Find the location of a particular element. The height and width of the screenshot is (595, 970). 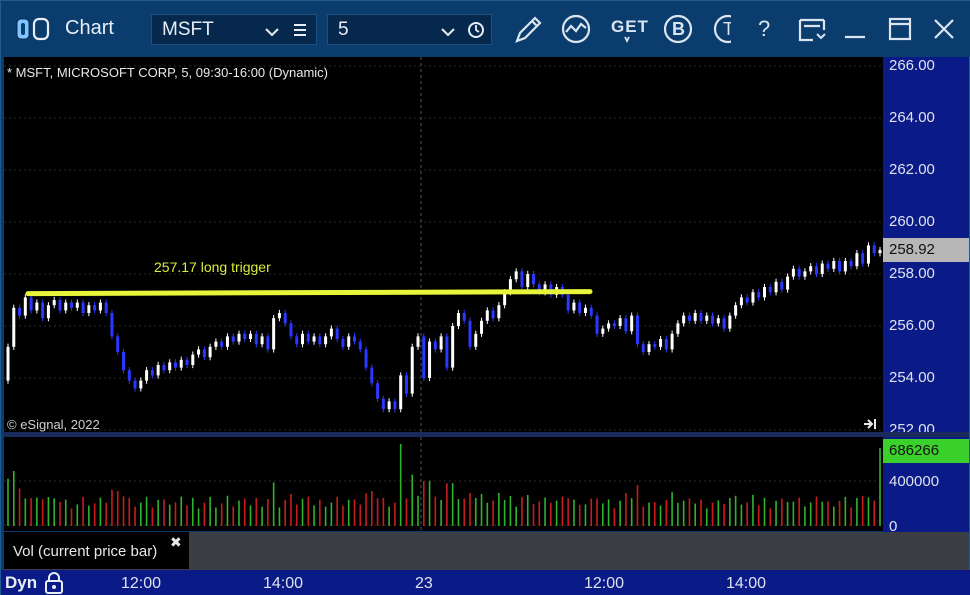

volume-study-label: Vol (current price bar) ✖ is located at coordinates (96, 550).